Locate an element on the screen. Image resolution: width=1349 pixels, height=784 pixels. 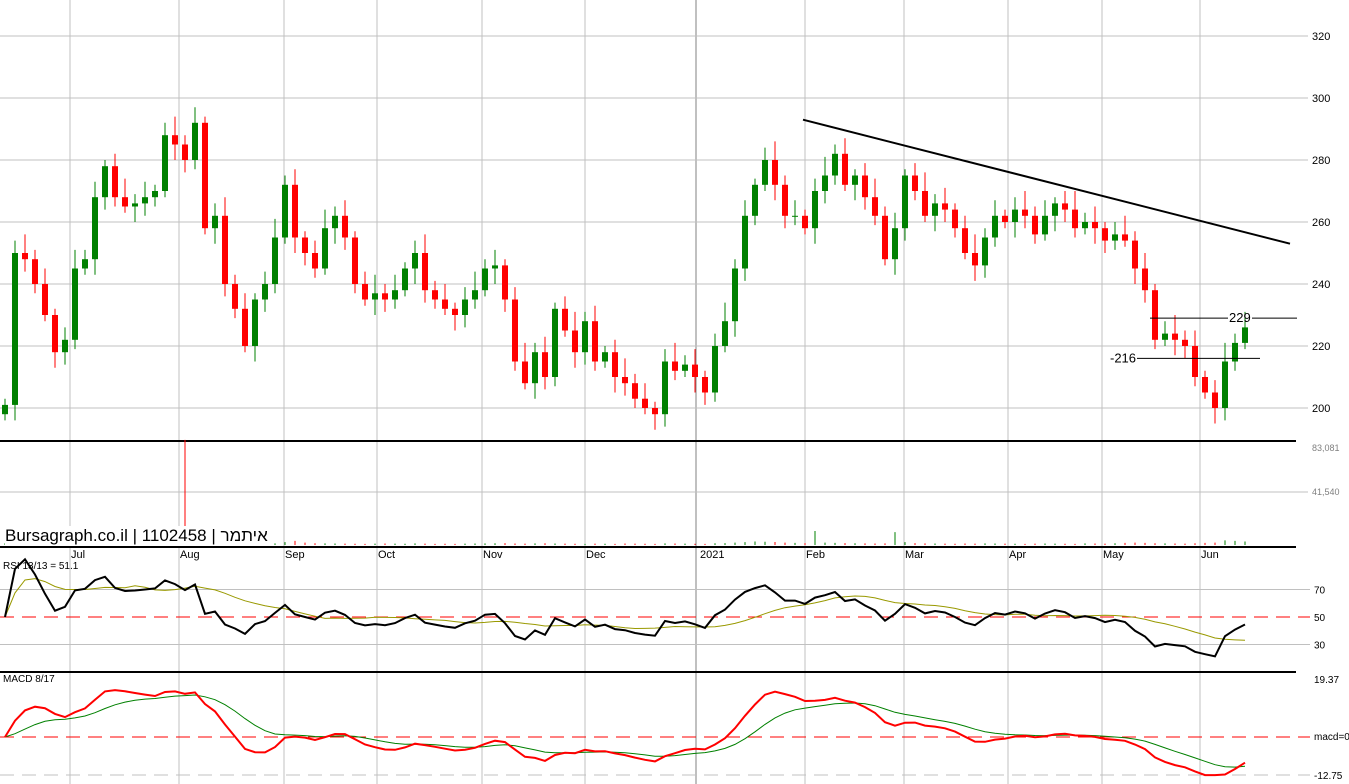
macd-tick-label: macd=0 is located at coordinates (1331, 737).